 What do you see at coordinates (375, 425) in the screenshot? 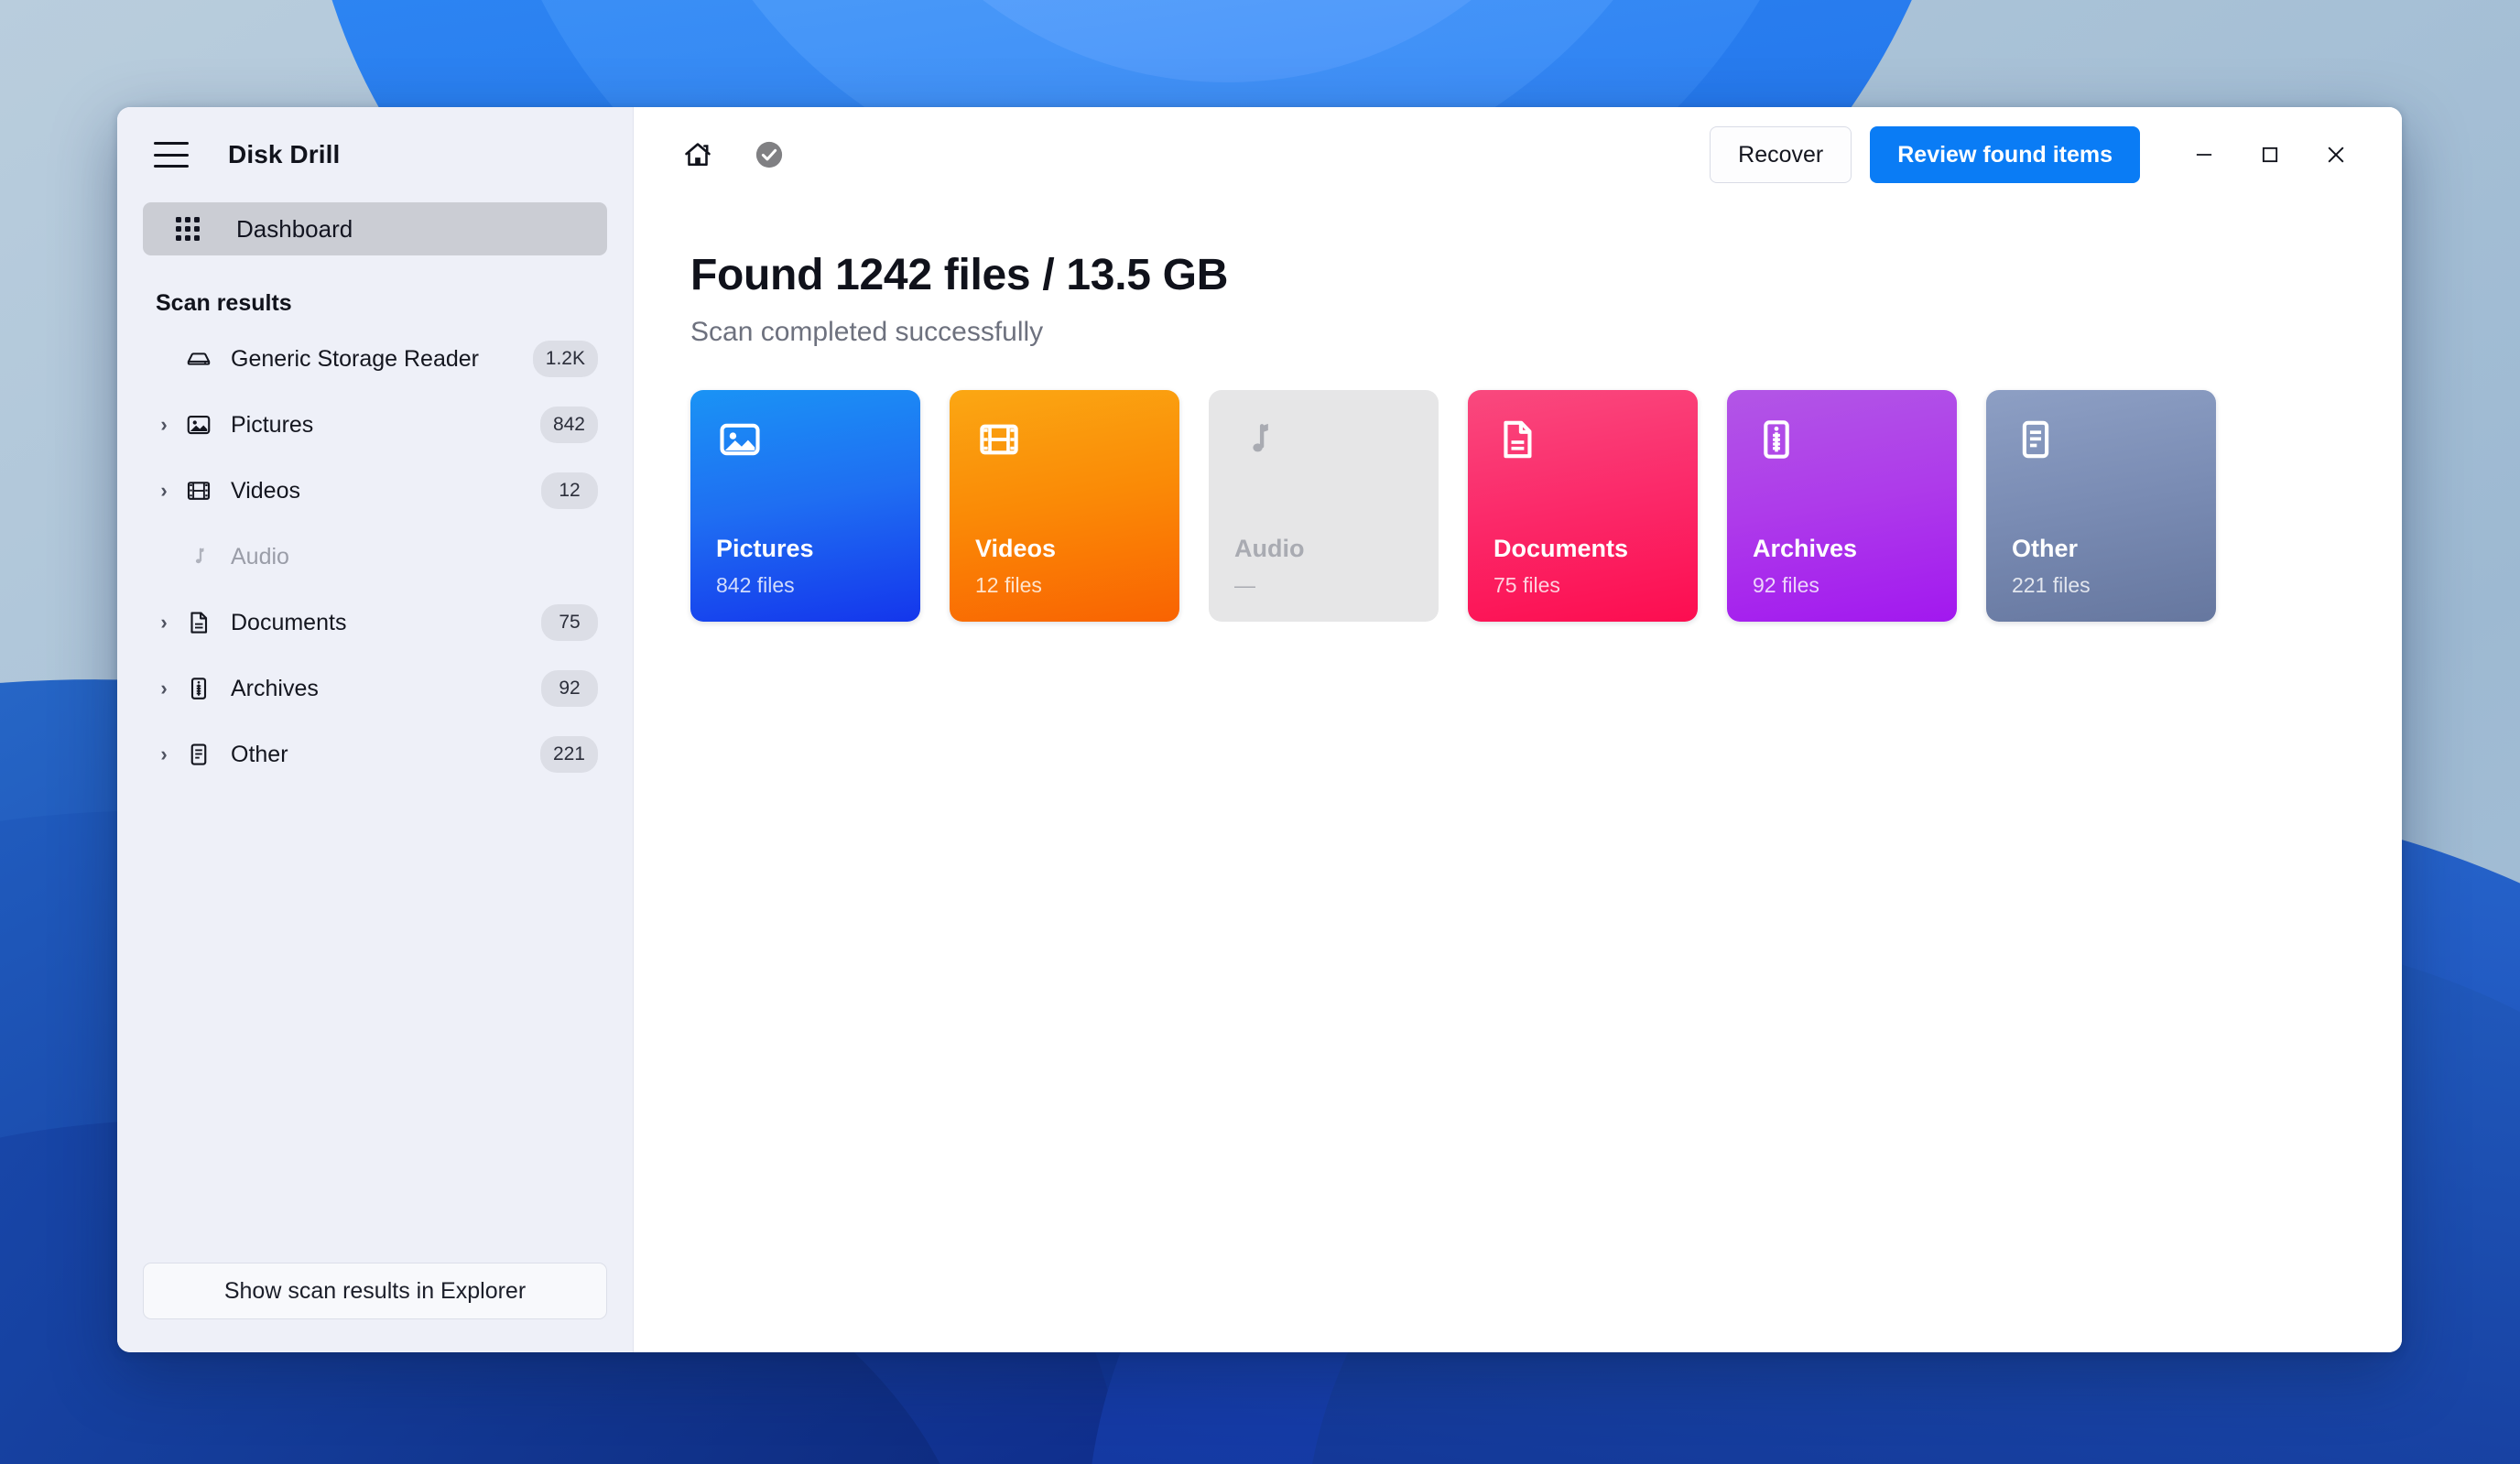
I see `tree-item-pictures: › Pictures 842` at bounding box center [375, 425].